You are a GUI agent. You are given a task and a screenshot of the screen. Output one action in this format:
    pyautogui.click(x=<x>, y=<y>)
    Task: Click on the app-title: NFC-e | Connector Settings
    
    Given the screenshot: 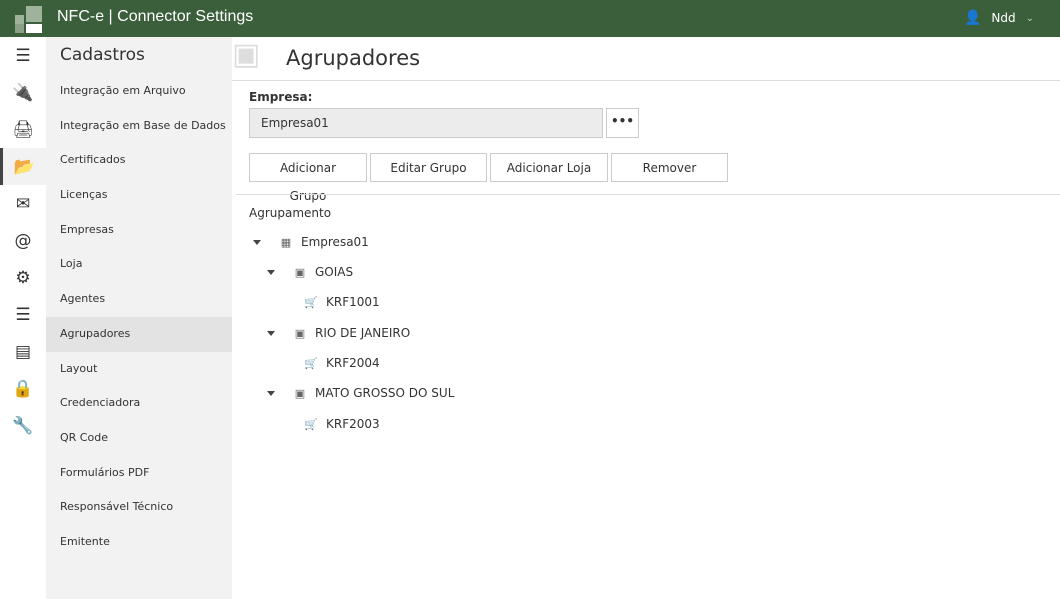 What is the action you would take?
    pyautogui.click(x=155, y=16)
    